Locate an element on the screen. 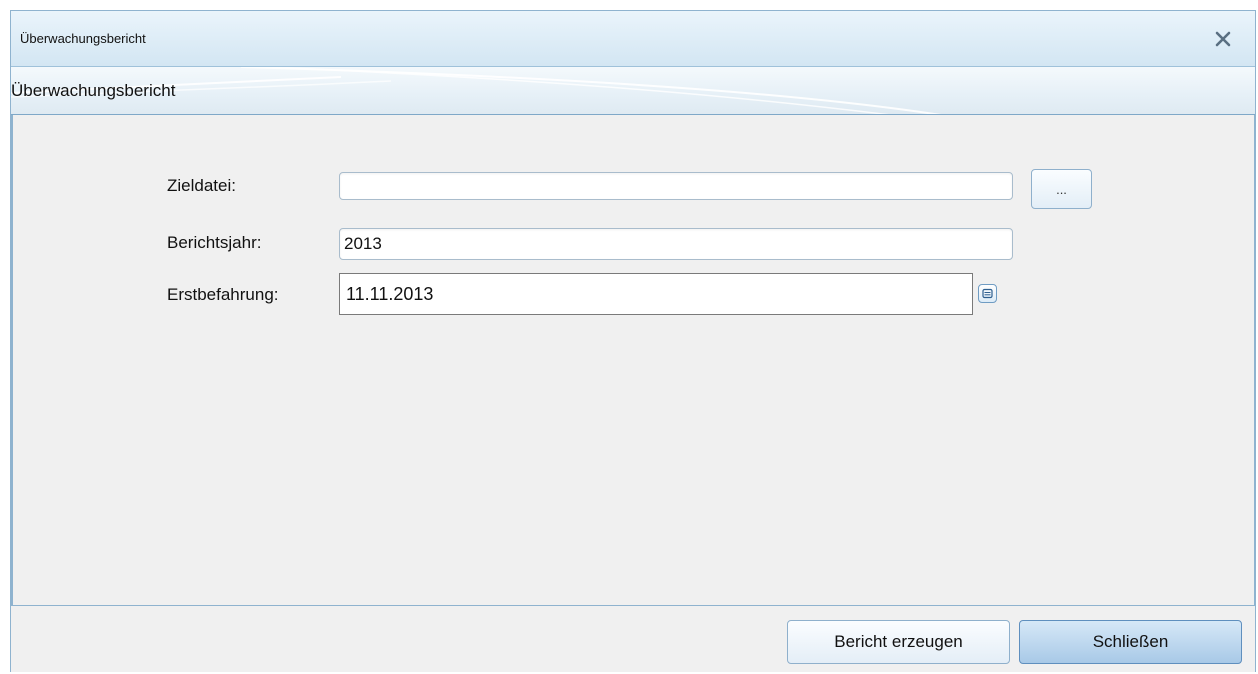 Image resolution: width=1258 pixels, height=674 pixels. berichtsjahr-input: 2013 is located at coordinates (676, 244).